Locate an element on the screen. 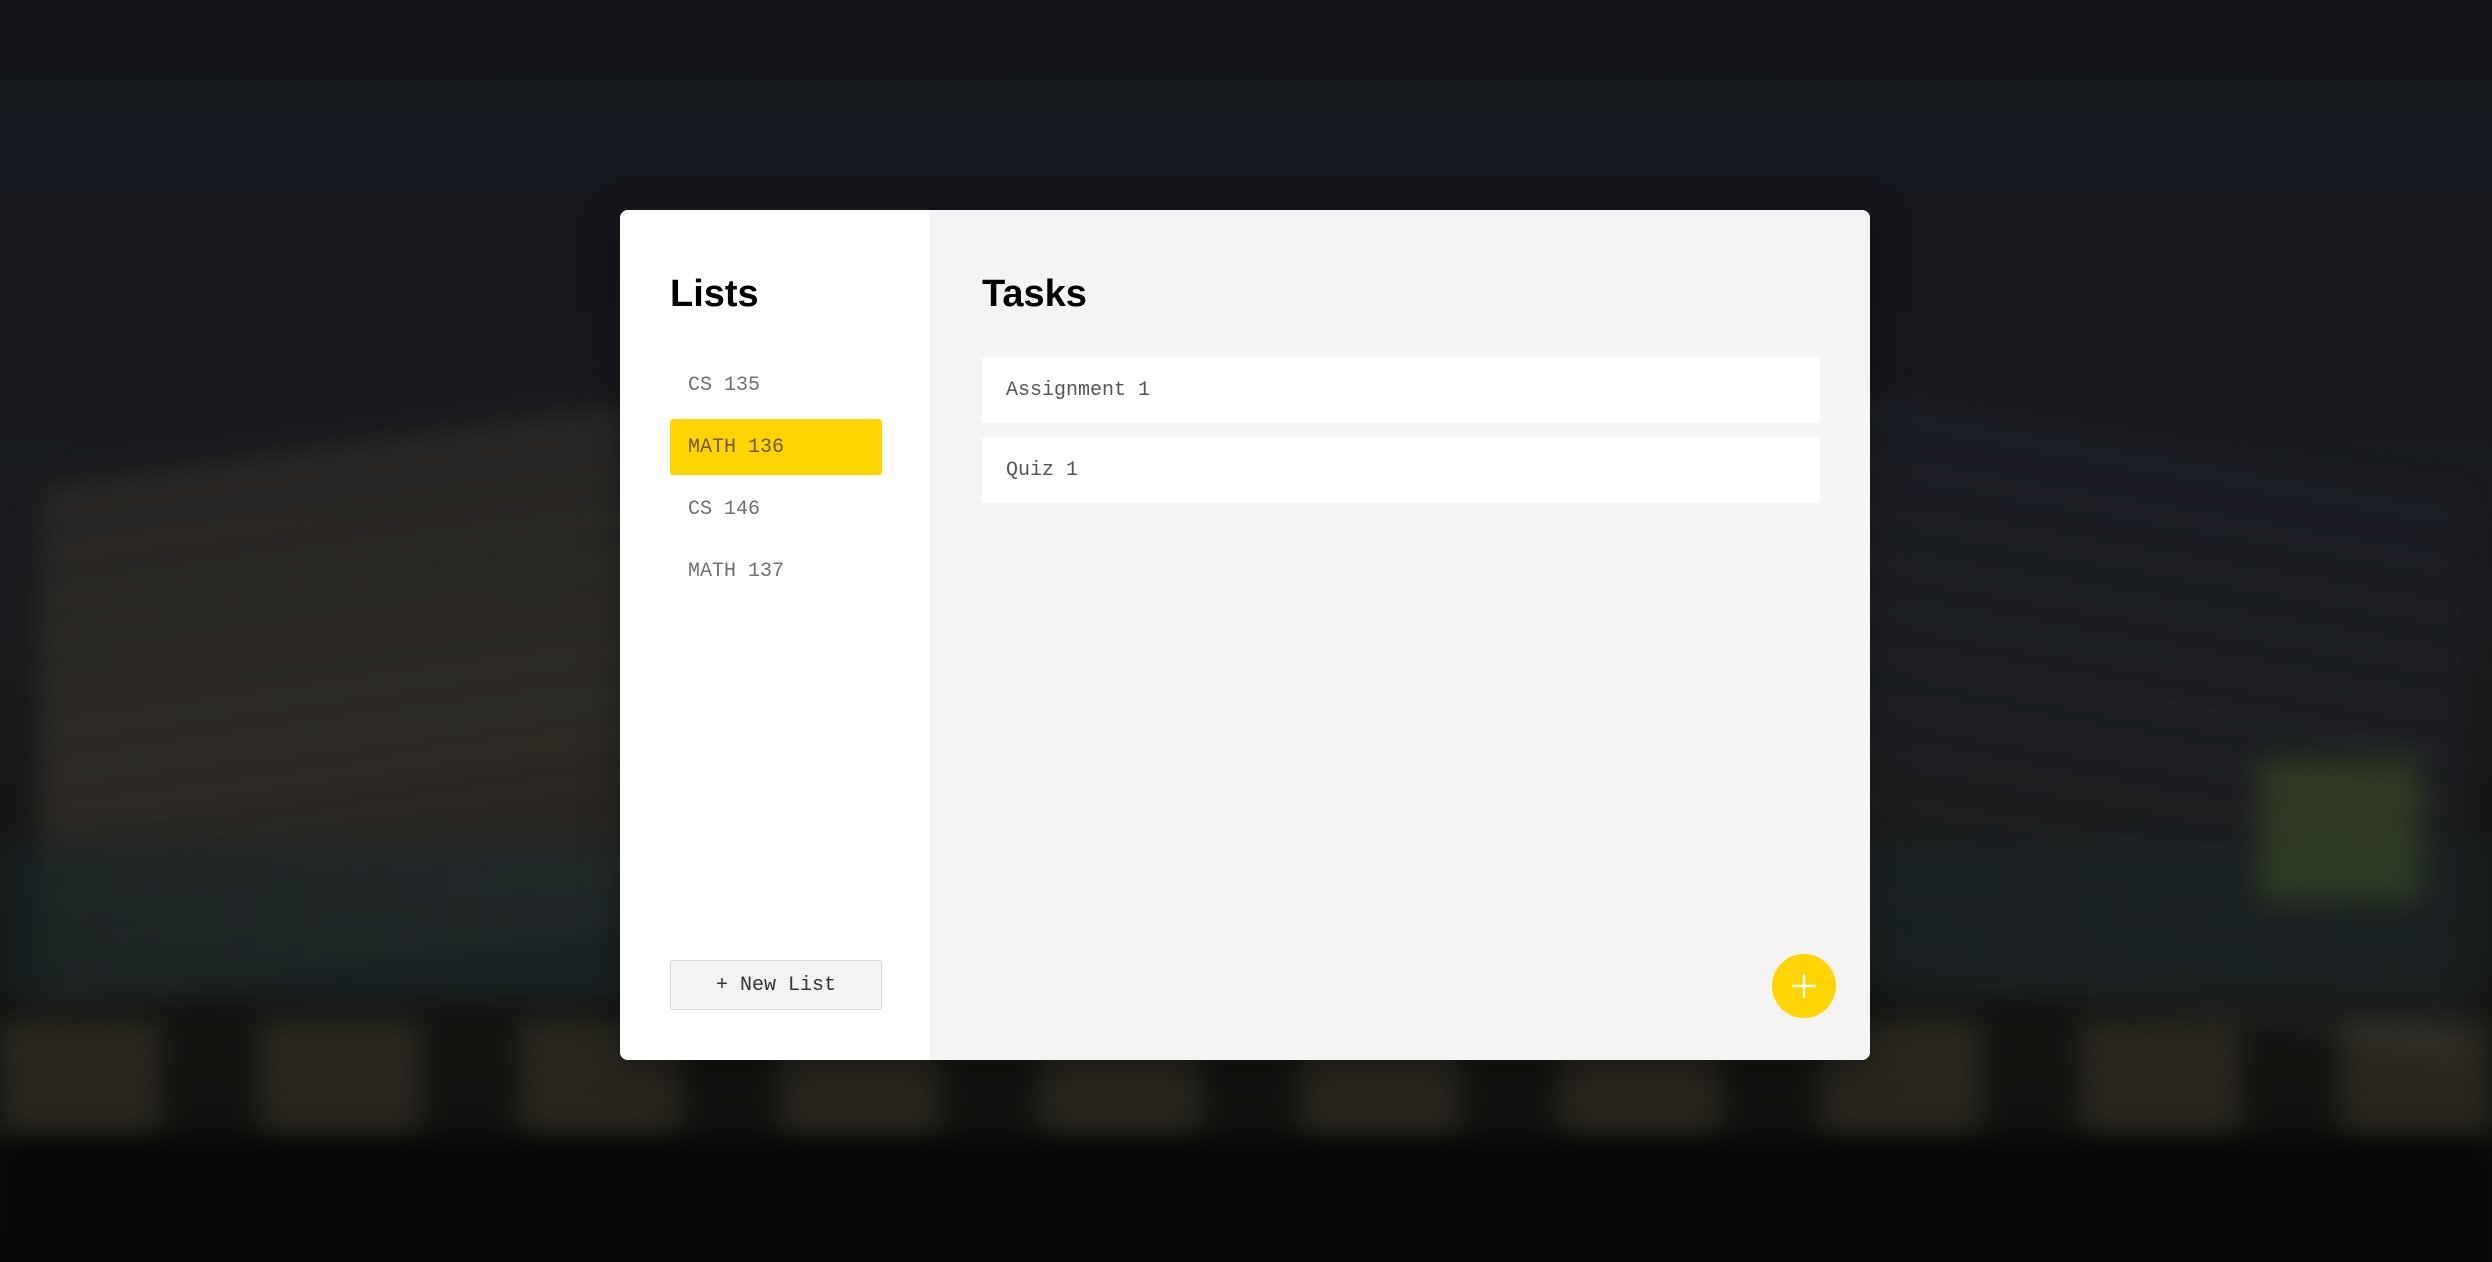  add-task-button is located at coordinates (1804, 986).